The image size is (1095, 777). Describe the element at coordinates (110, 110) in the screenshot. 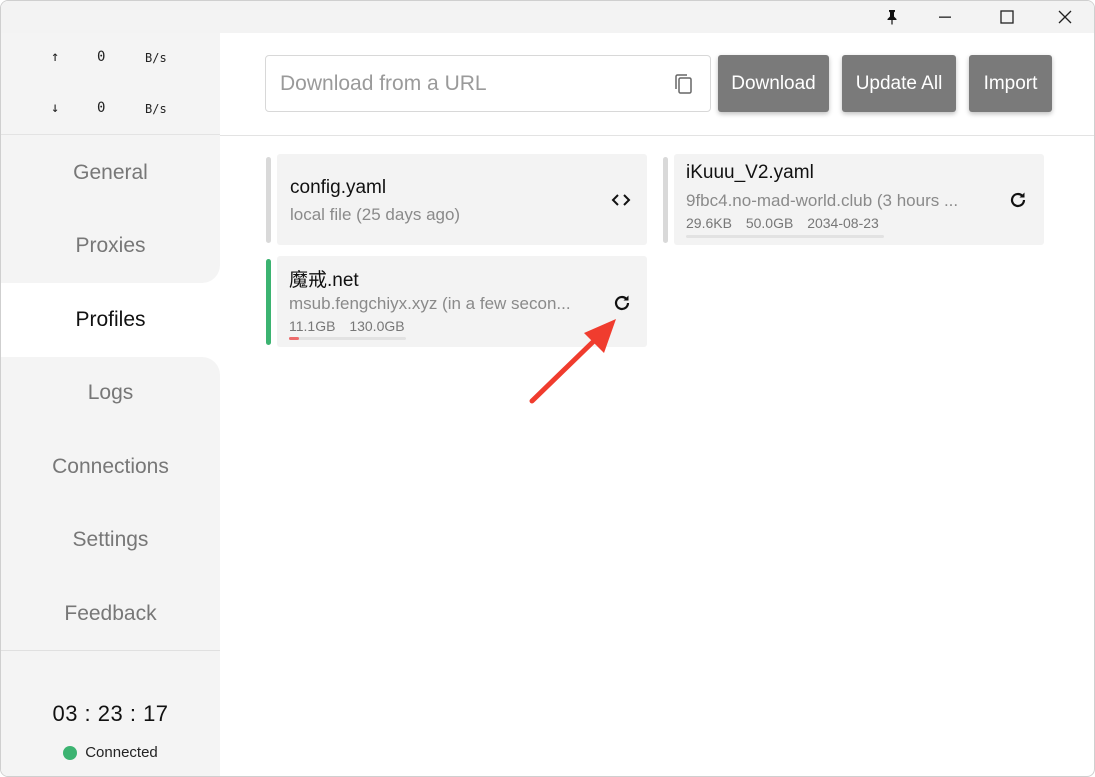

I see `download-speed: ↓ 0 B/s` at that location.